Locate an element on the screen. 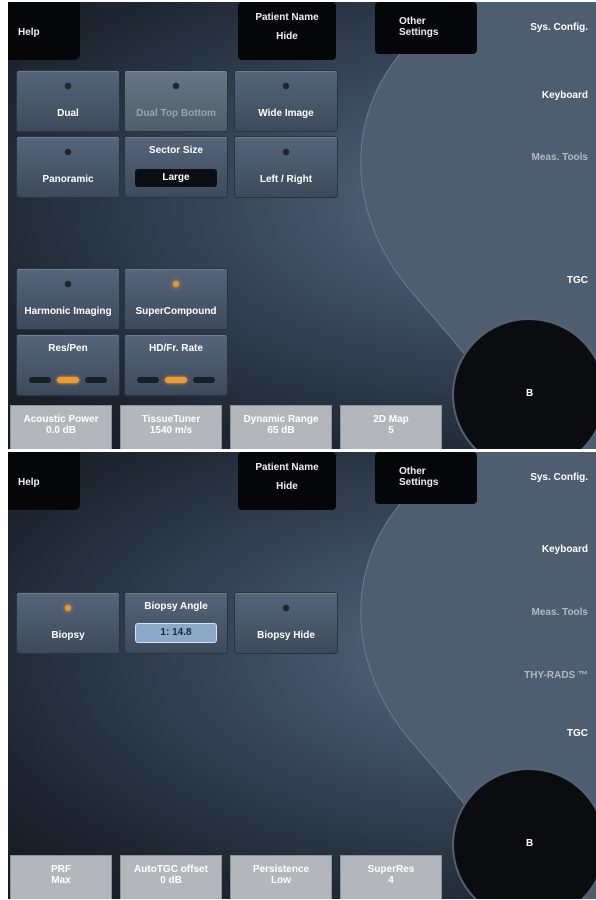  2d-map-button: 2D Map 5 is located at coordinates (391, 427).